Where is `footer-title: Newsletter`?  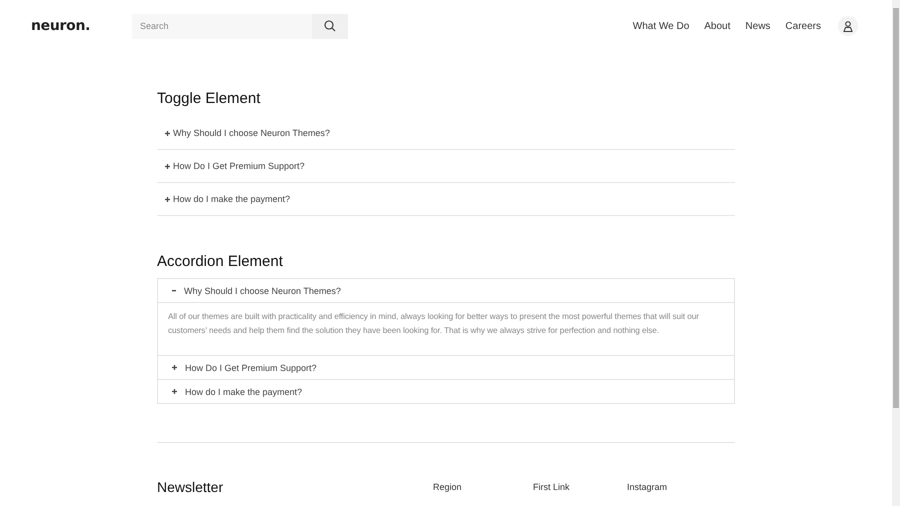 footer-title: Newsletter is located at coordinates (190, 487).